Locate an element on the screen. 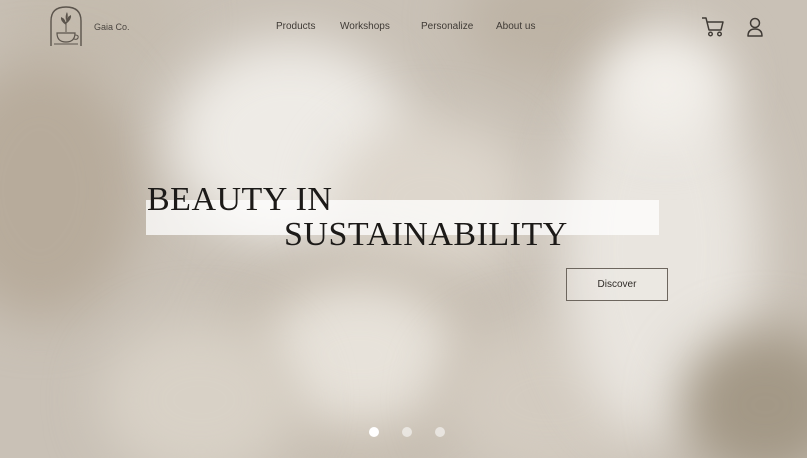 This screenshot has height=458, width=807. nav-link-personalize: Personalize is located at coordinates (447, 26).